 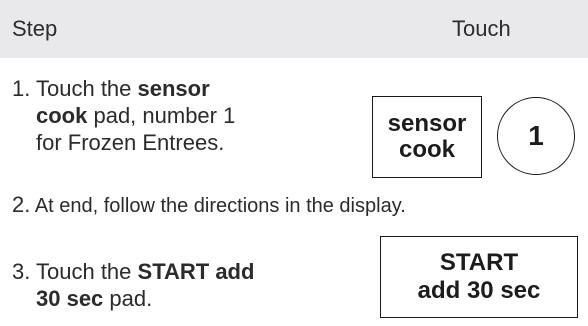 I want to click on step1-number: 1., so click(x=21, y=88).